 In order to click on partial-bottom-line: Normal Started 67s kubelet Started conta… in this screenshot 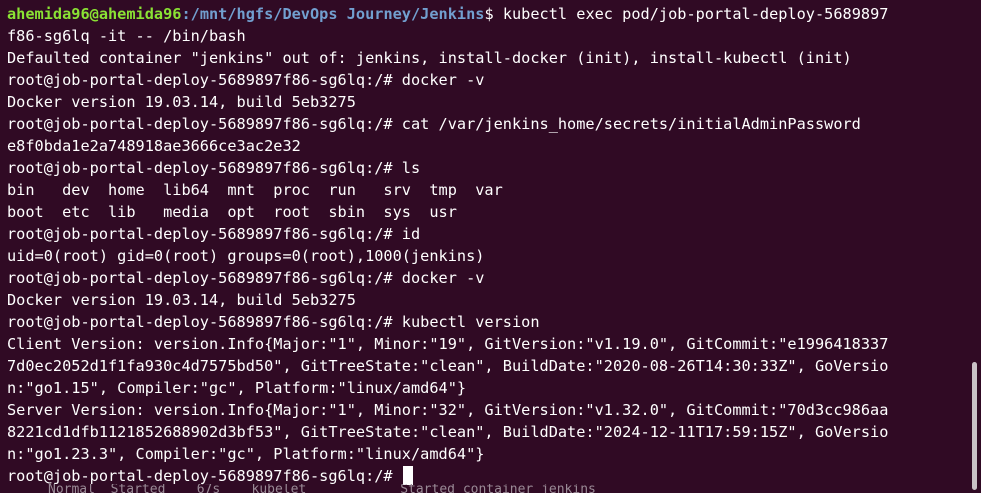, I will do `click(322, 488)`.